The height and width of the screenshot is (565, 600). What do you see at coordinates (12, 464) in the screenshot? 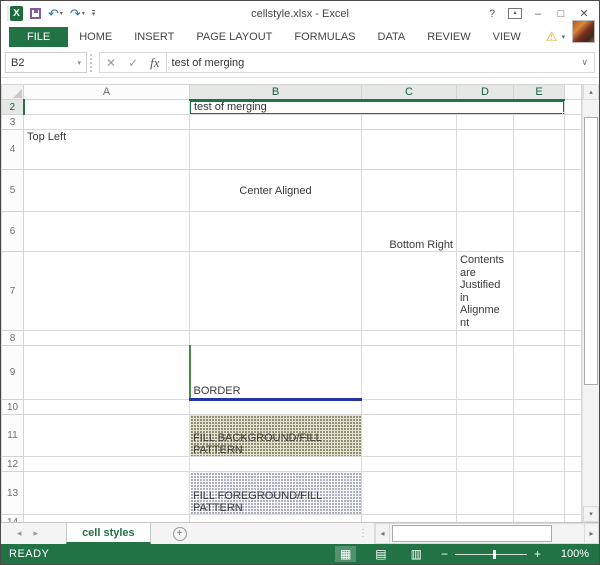
I see `row-header-12: 12` at bounding box center [12, 464].